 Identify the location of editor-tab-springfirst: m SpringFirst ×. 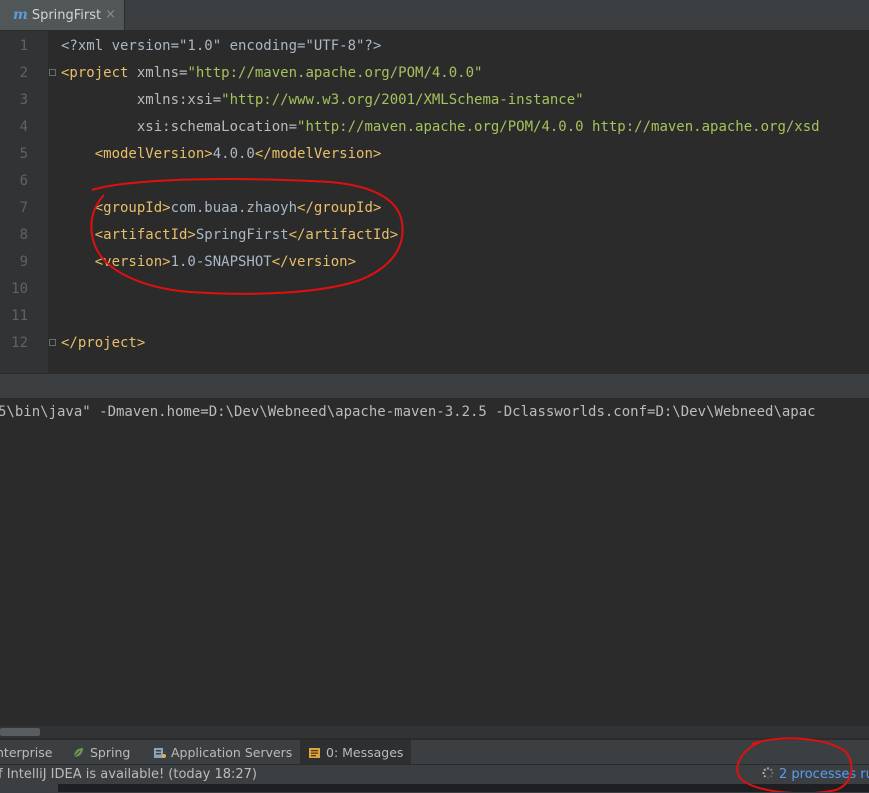
(62, 15).